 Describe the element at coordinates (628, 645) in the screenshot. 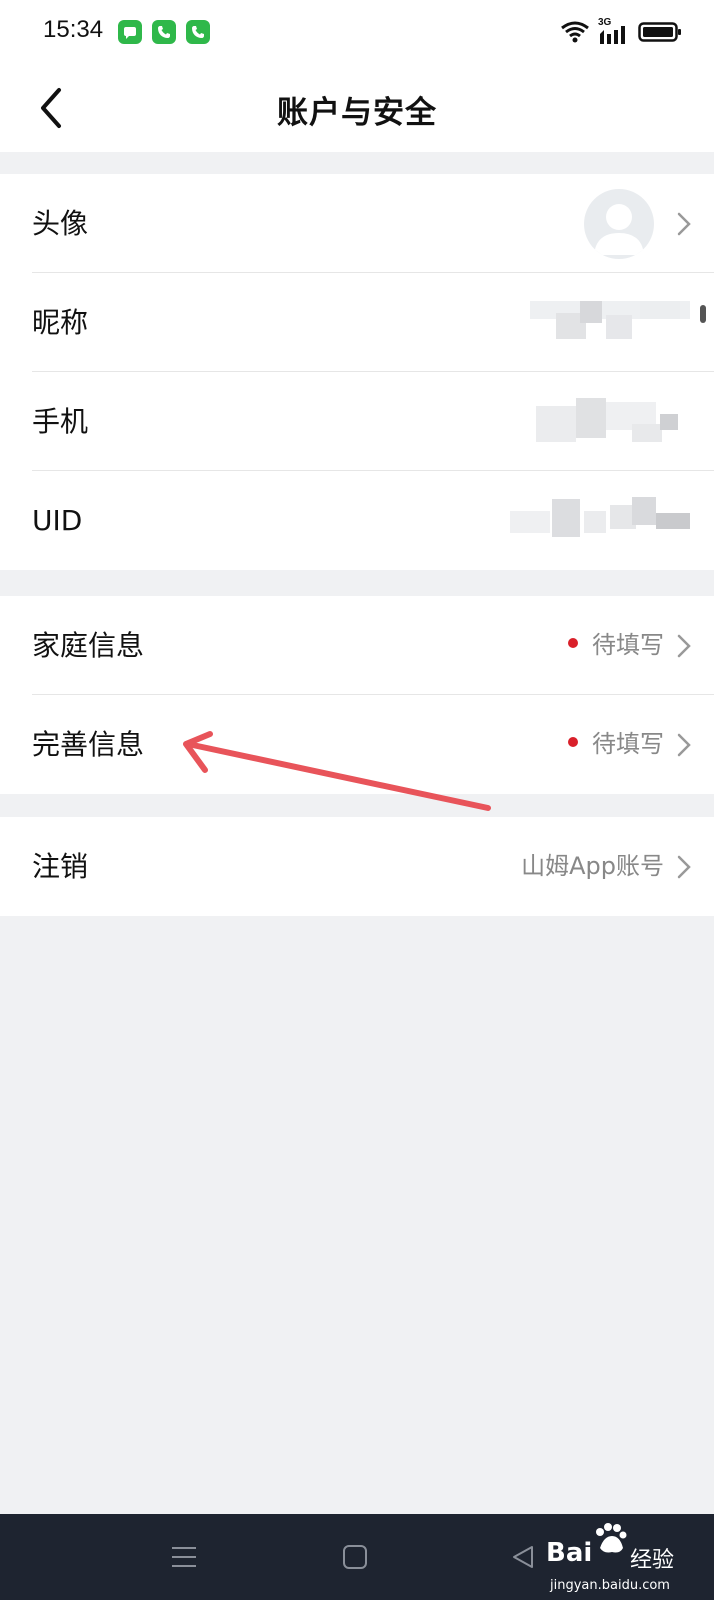

I see `family-info-value: 待填写` at that location.